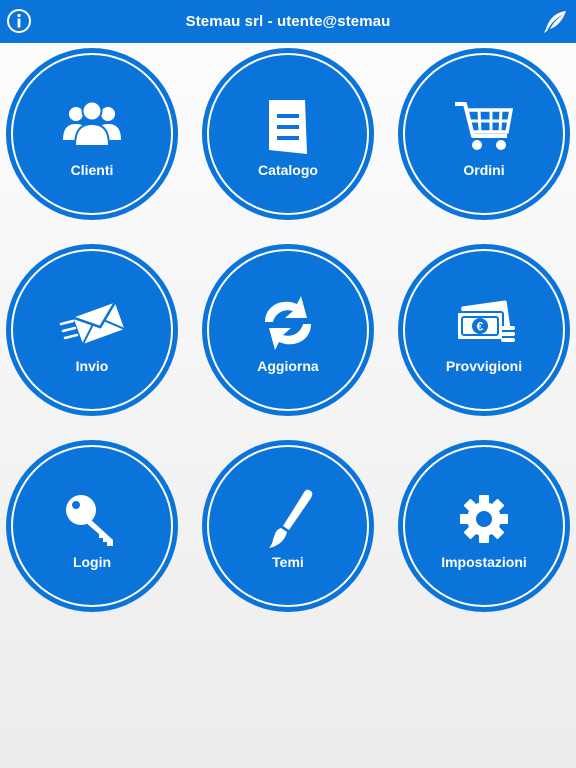 This screenshot has width=576, height=768. What do you see at coordinates (92, 323) in the screenshot?
I see `send-mail-icon` at bounding box center [92, 323].